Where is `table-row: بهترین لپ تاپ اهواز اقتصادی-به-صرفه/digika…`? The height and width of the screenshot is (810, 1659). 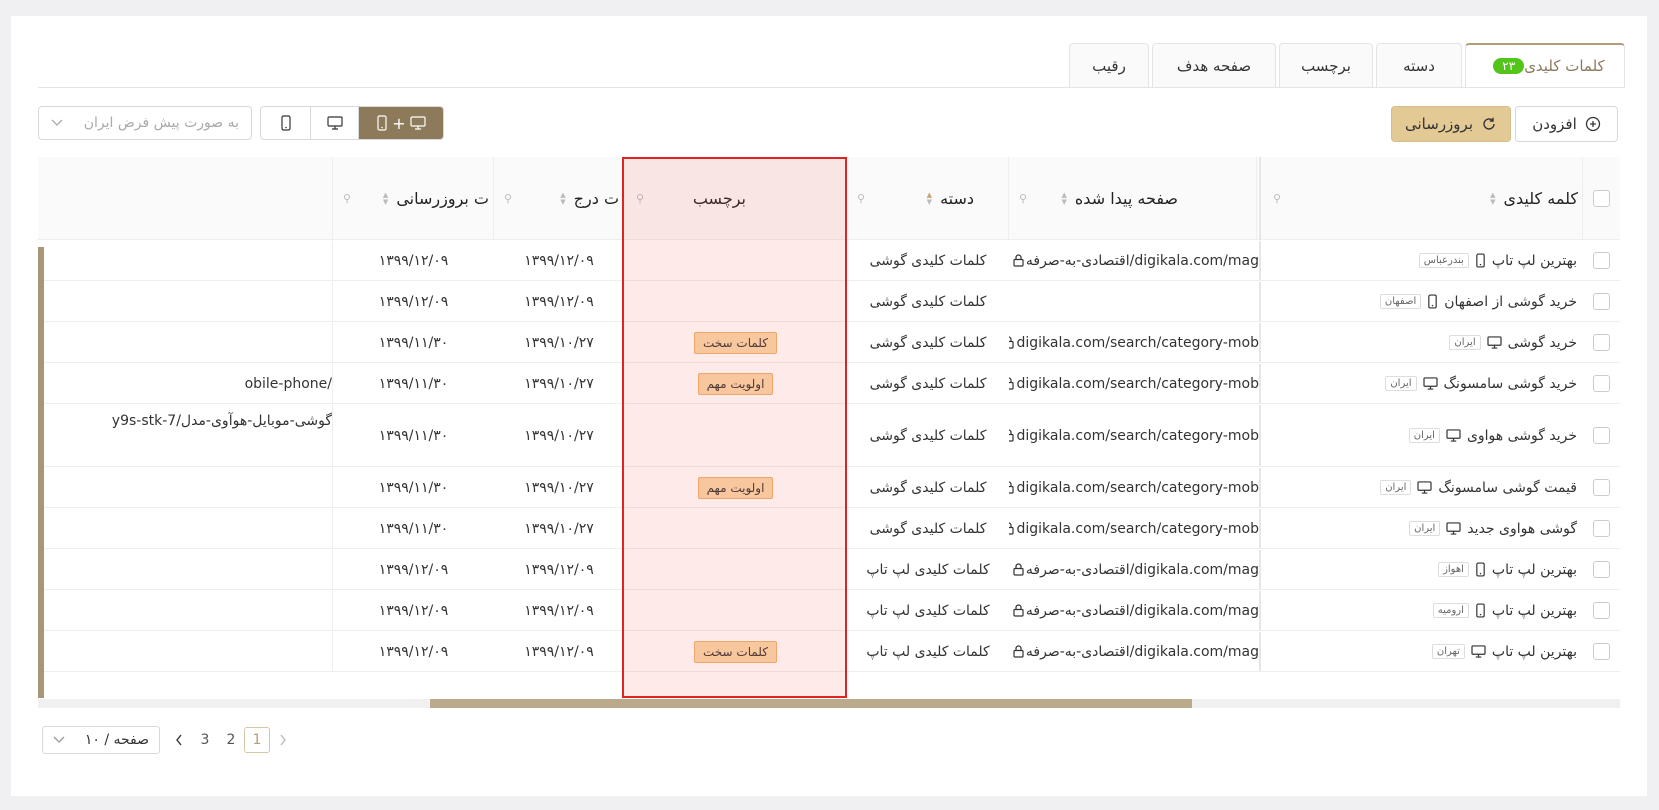
table-row: بهترین لپ تاپ اهواز اقتصادی-به-صرفه/digika… is located at coordinates (829, 570).